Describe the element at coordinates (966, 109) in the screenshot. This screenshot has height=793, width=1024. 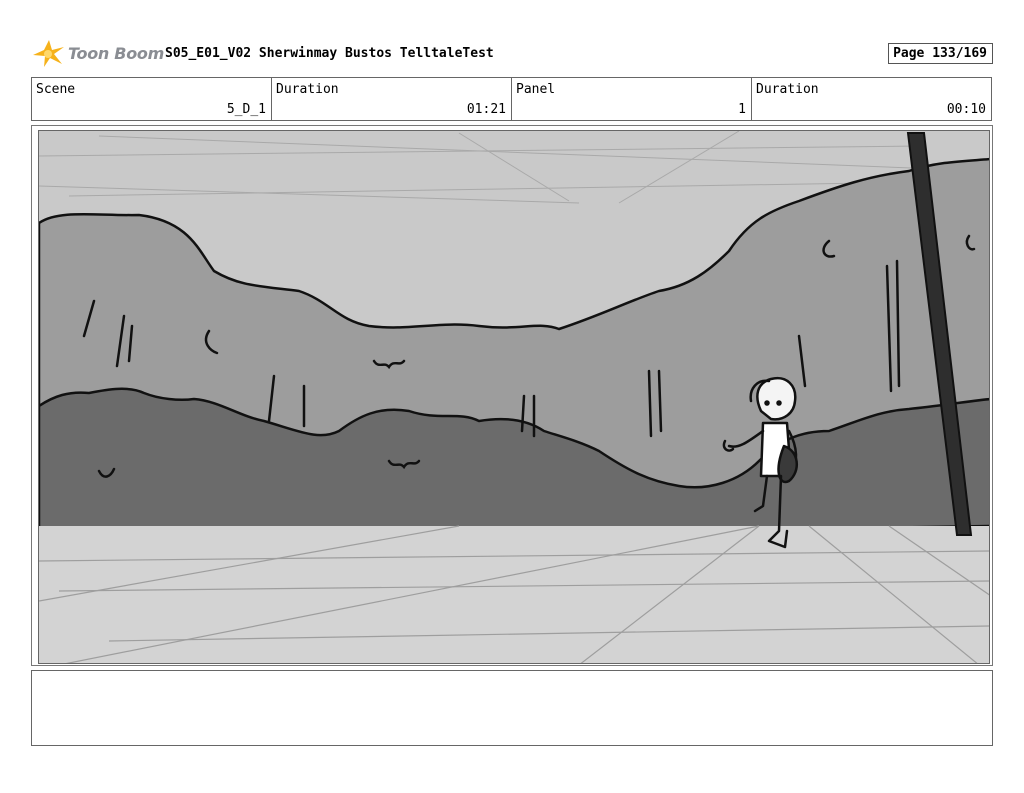
I see `panel-duration-value: 00:10` at that location.